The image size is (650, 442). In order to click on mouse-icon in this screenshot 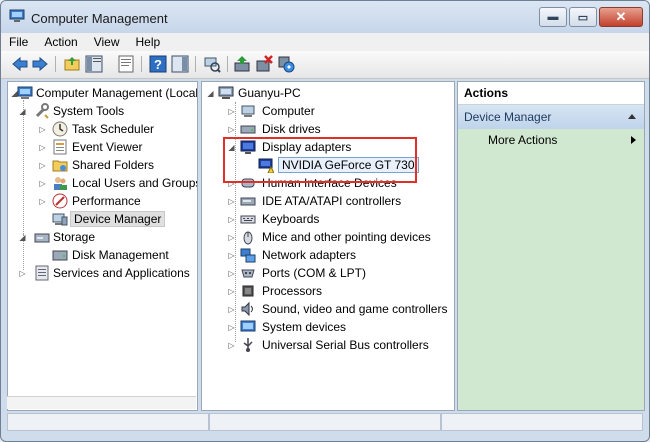, I will do `click(248, 238)`.